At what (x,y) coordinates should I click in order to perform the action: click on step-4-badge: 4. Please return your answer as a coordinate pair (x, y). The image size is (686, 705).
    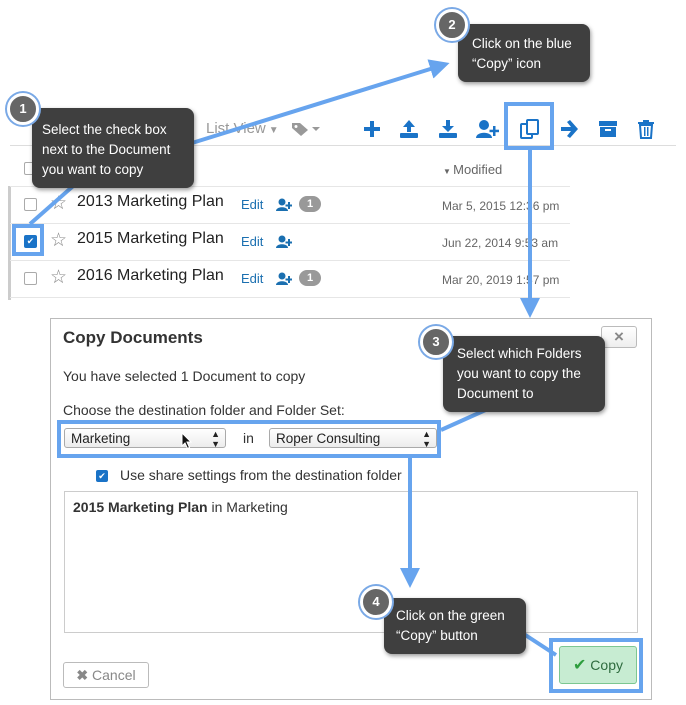
    Looking at the image, I should click on (376, 602).